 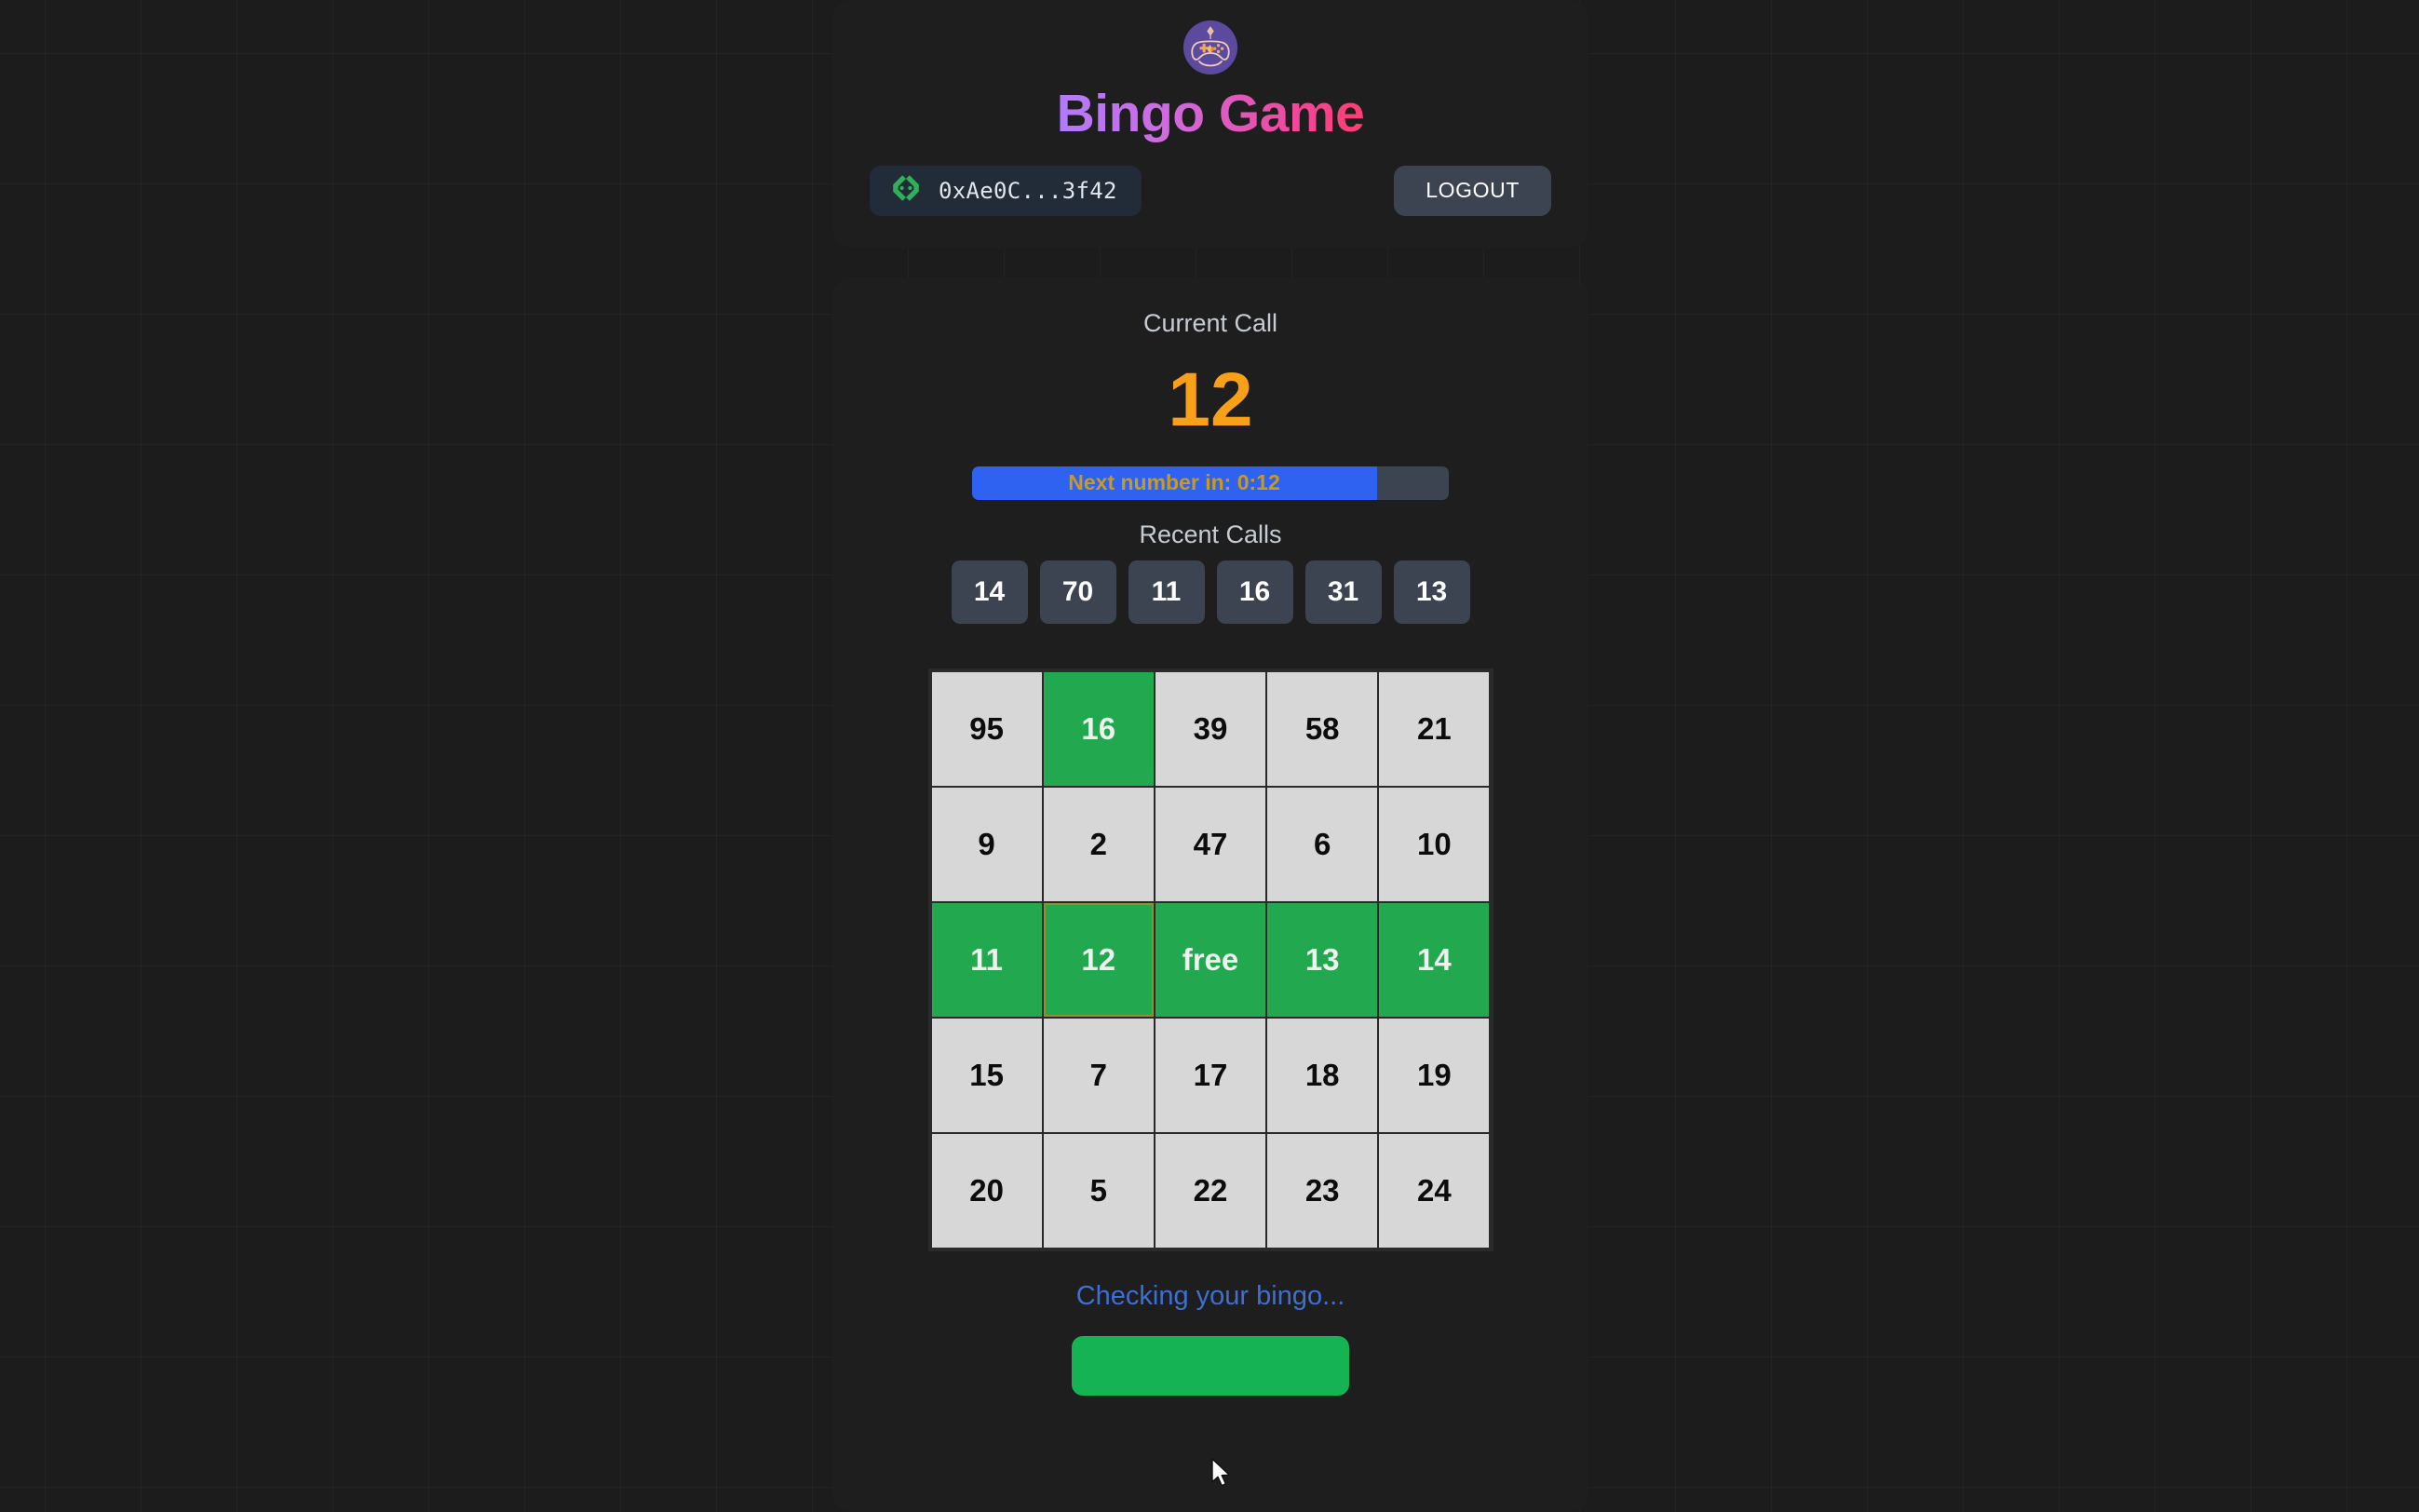 What do you see at coordinates (1322, 959) in the screenshot?
I see `bingo-cell: 13` at bounding box center [1322, 959].